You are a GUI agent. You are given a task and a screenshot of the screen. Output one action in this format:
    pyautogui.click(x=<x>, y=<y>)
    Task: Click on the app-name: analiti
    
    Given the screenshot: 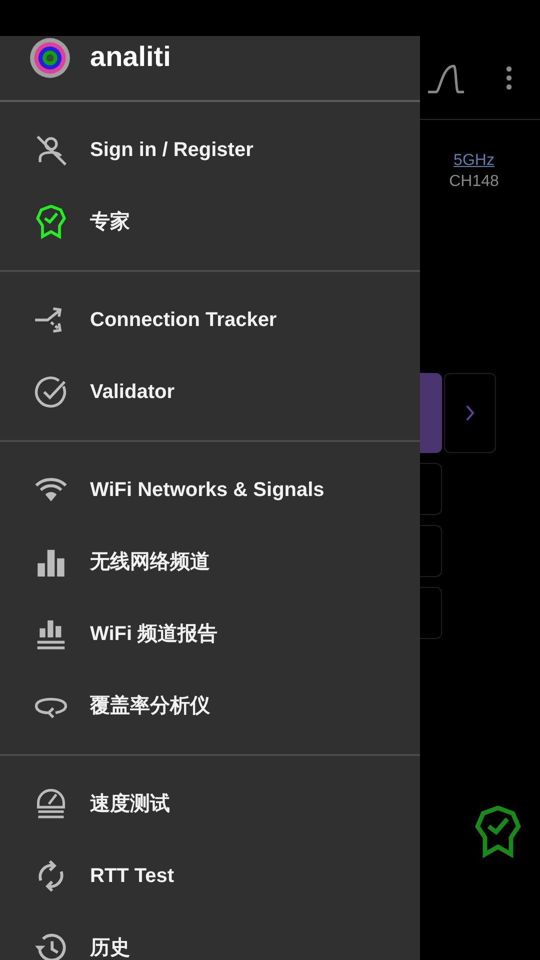 What is the action you would take?
    pyautogui.click(x=130, y=57)
    